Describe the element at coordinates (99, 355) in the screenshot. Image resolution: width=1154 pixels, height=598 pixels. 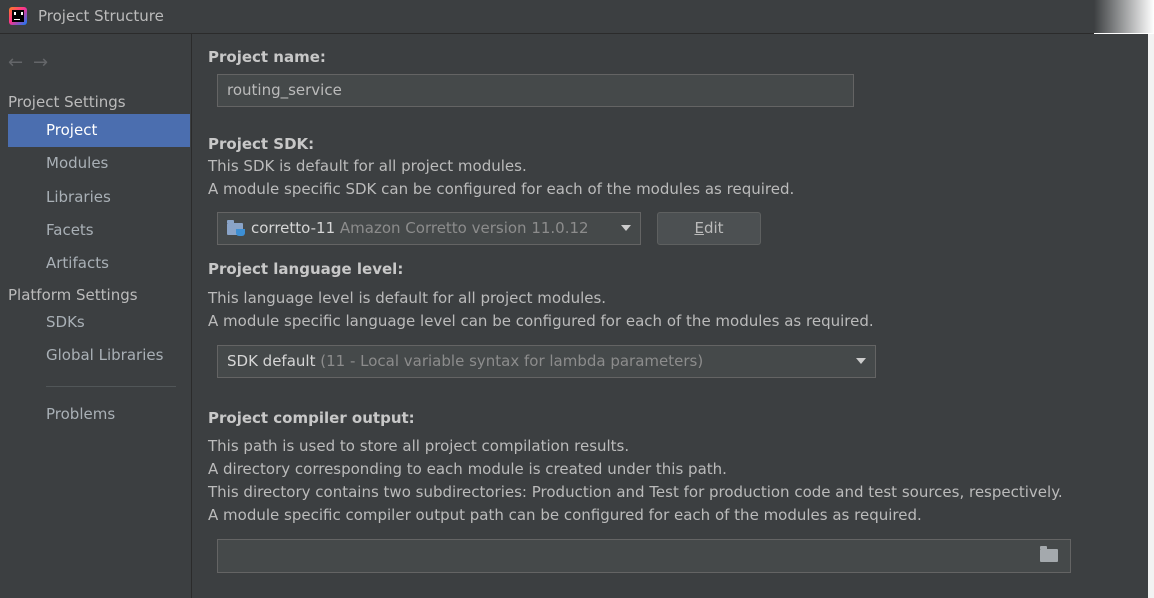
I see `sidebar-item-global-libraries: Global Libraries` at that location.